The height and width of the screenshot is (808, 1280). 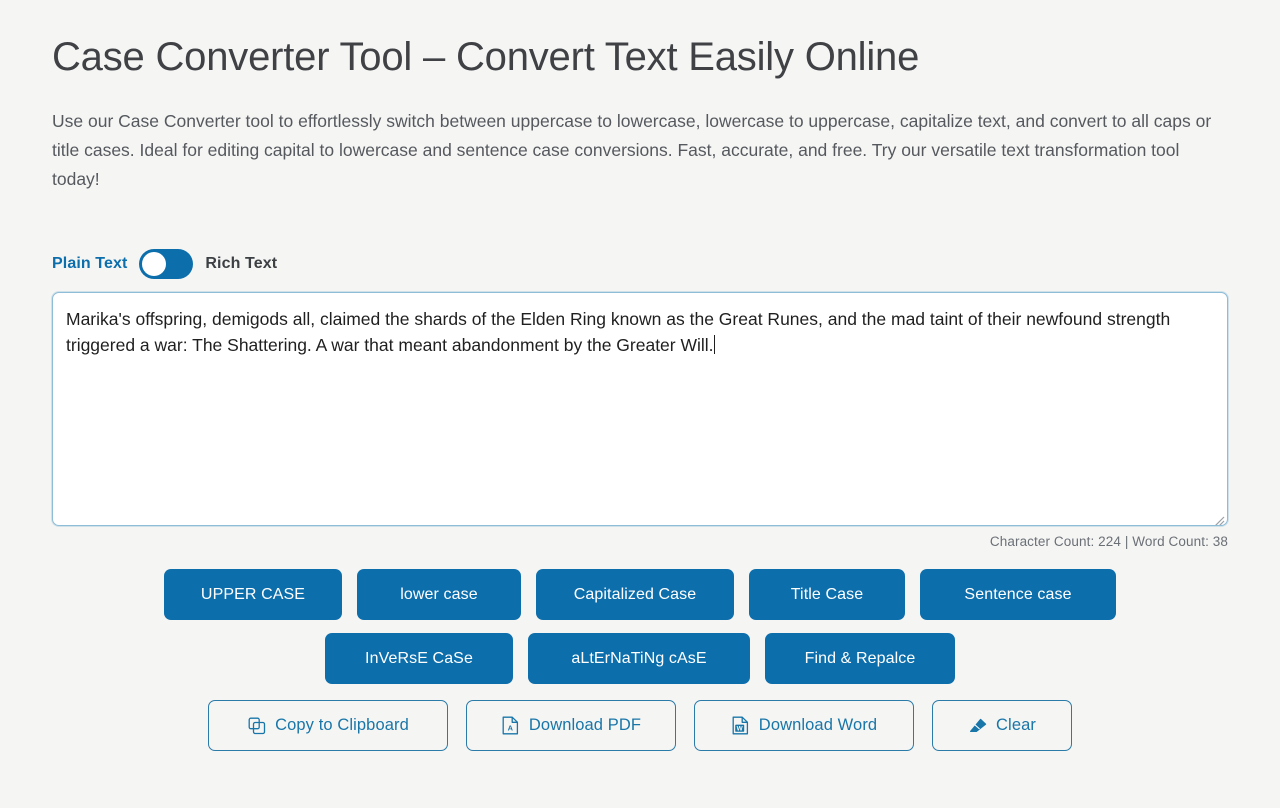 I want to click on sentence-case-button: Sentence case, so click(x=1018, y=595).